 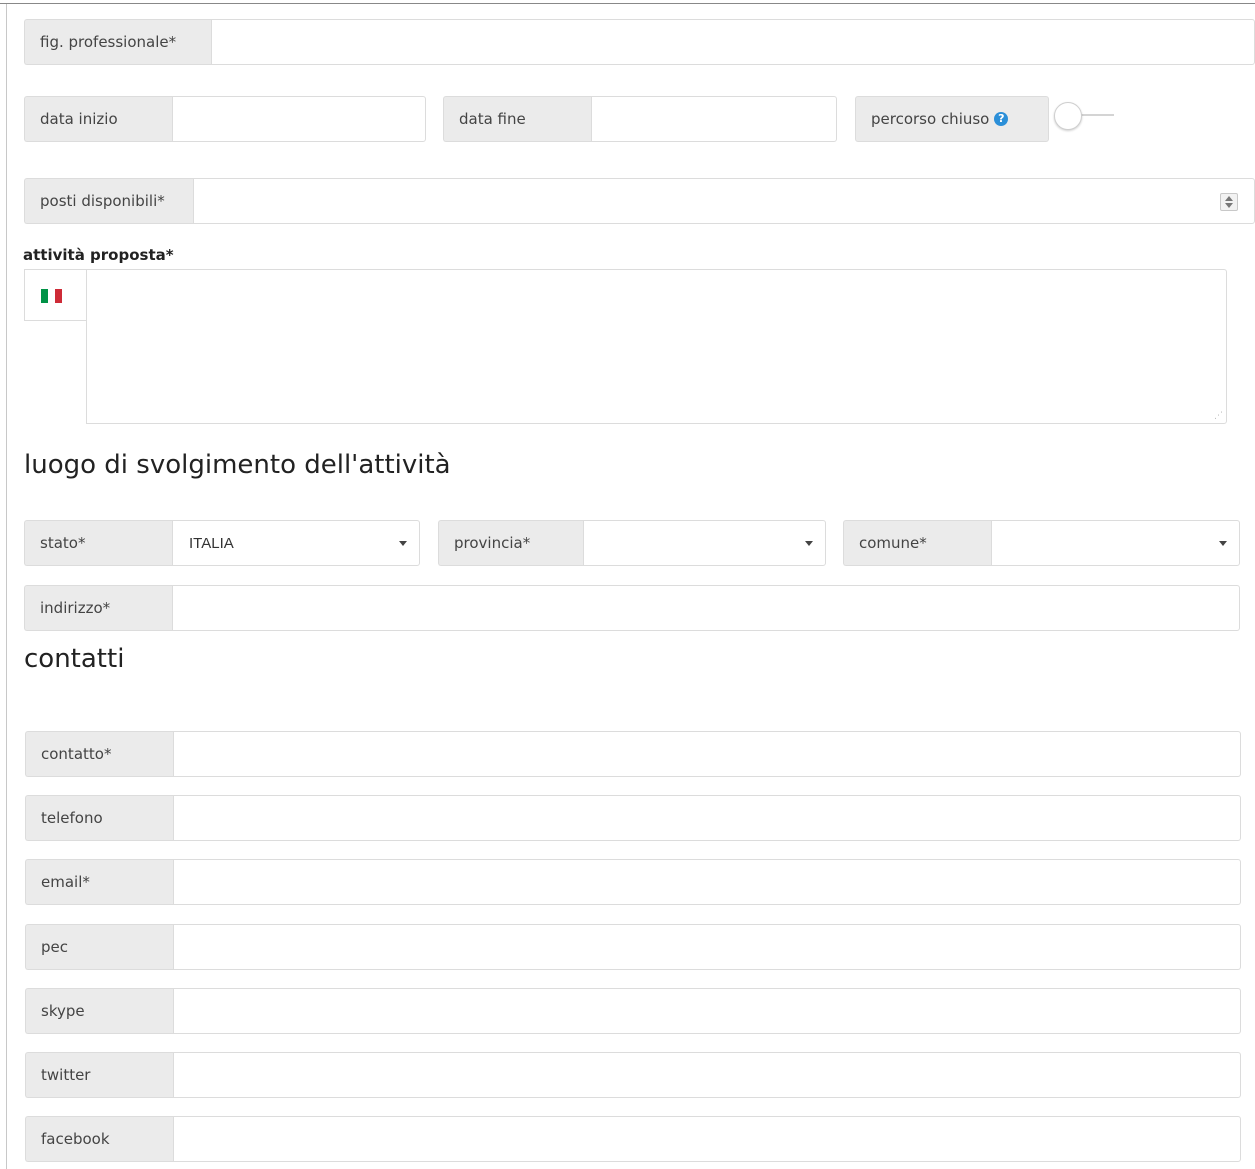 I want to click on telefono-label: telefono, so click(x=99, y=818).